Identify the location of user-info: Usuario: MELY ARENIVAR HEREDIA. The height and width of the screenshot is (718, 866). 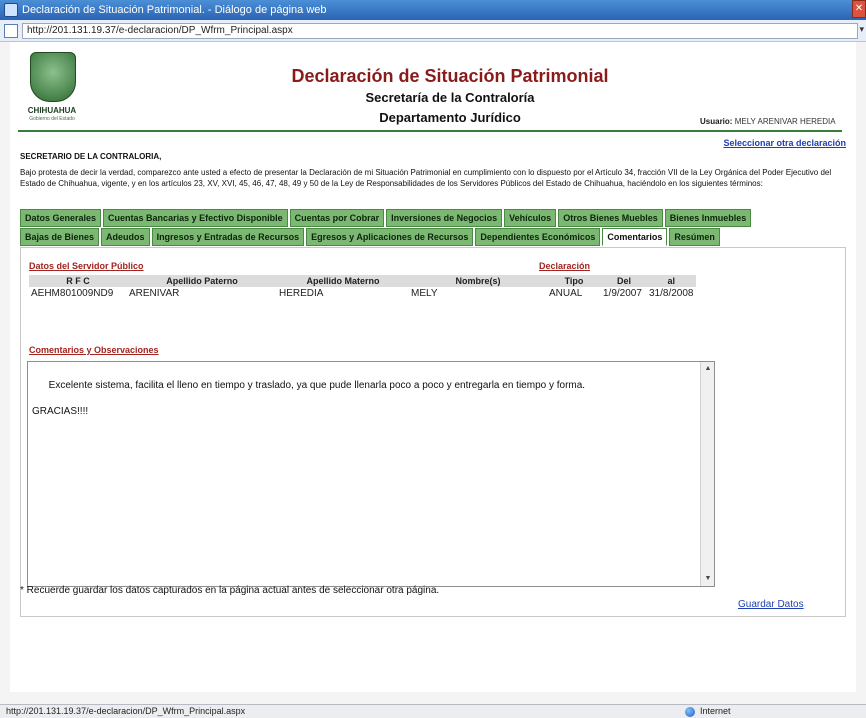
(768, 121).